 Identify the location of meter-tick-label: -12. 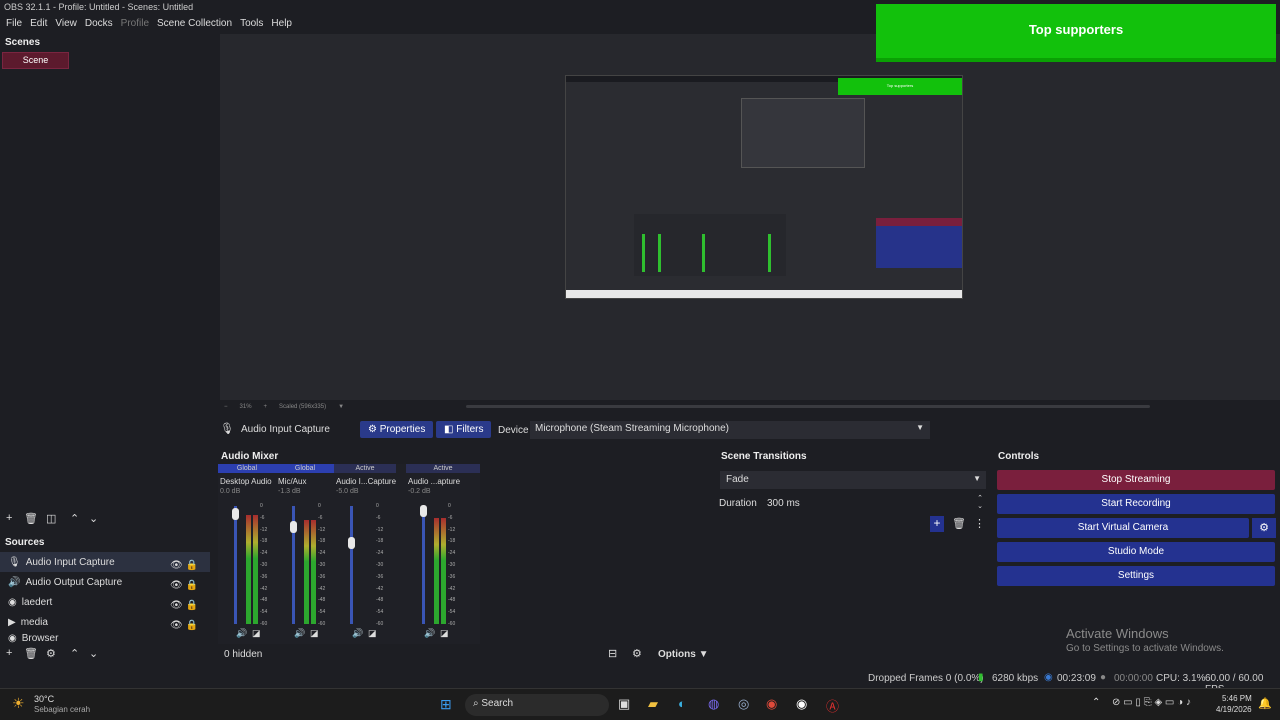
(452, 529).